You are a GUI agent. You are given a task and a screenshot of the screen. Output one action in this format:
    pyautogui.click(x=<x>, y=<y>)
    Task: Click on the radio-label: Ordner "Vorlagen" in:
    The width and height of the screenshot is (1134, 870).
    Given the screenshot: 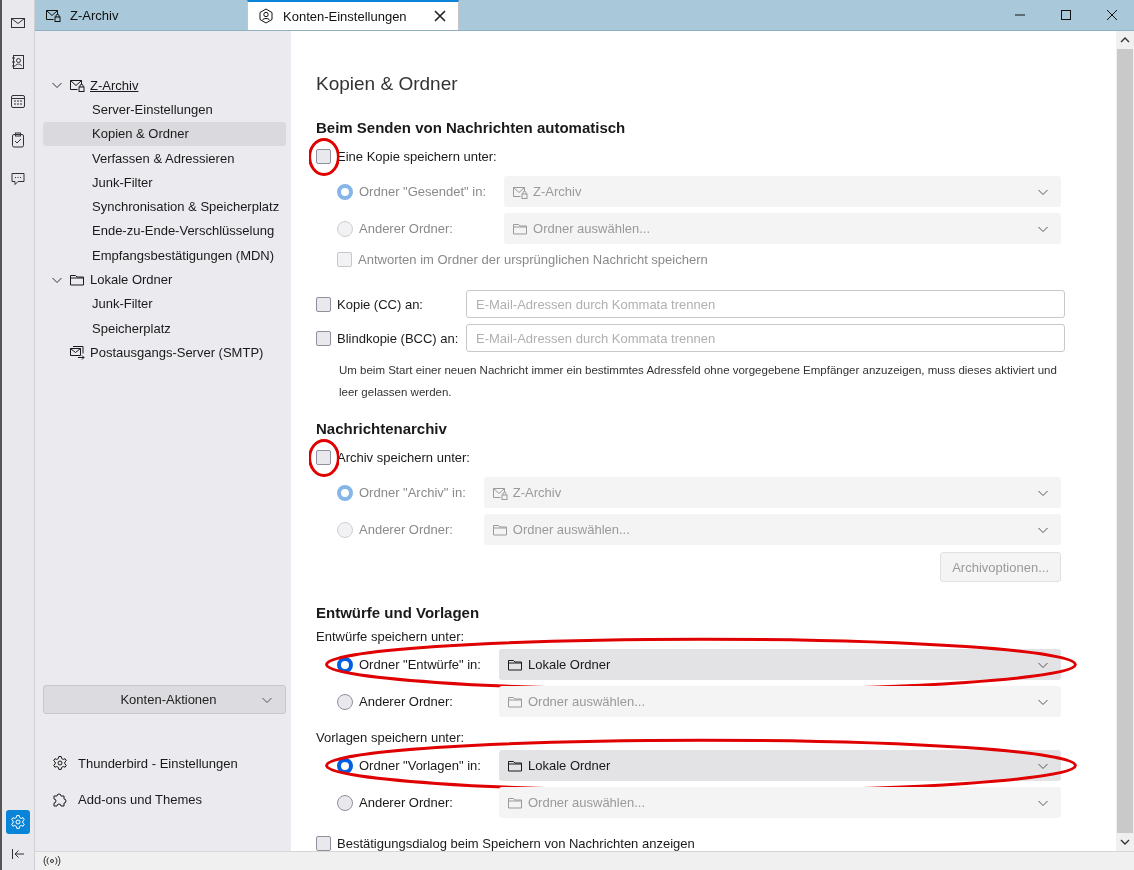 What is the action you would take?
    pyautogui.click(x=420, y=765)
    